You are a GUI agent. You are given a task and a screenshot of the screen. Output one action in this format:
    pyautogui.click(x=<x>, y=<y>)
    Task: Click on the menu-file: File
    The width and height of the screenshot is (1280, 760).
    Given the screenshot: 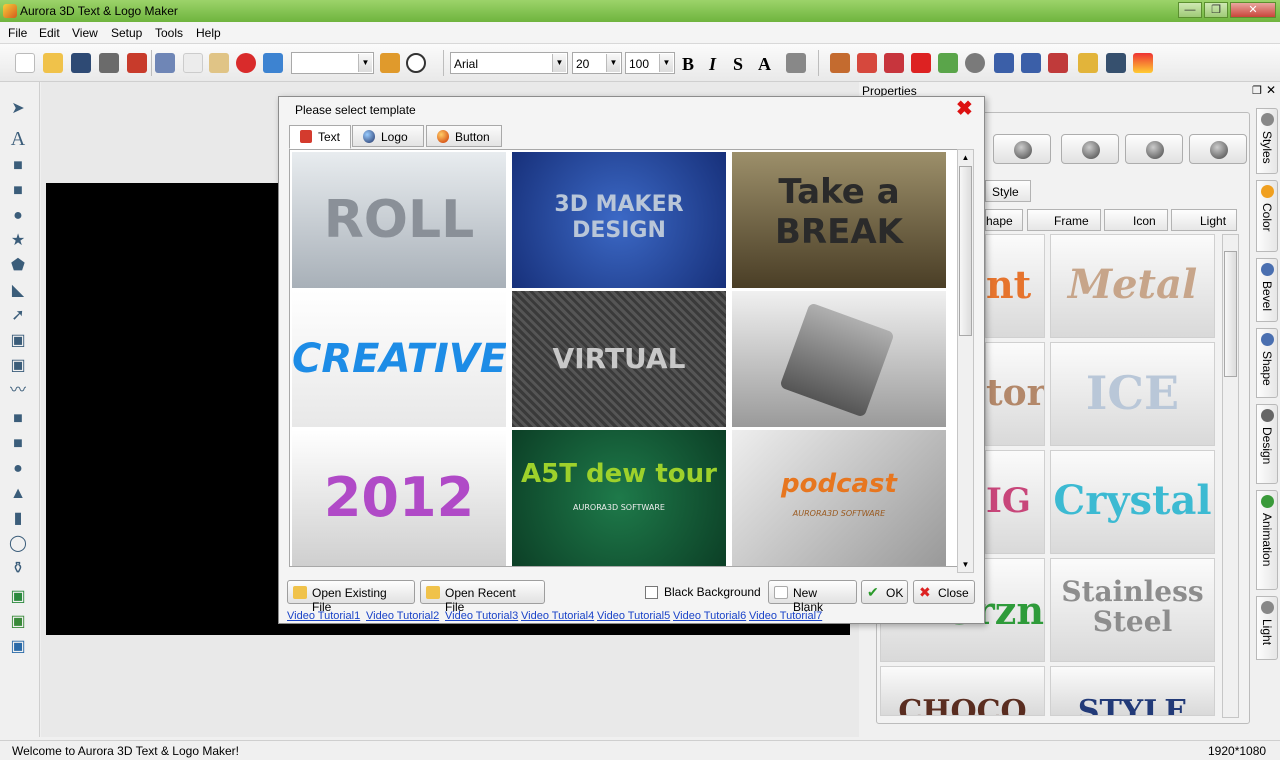 What is the action you would take?
    pyautogui.click(x=17, y=33)
    